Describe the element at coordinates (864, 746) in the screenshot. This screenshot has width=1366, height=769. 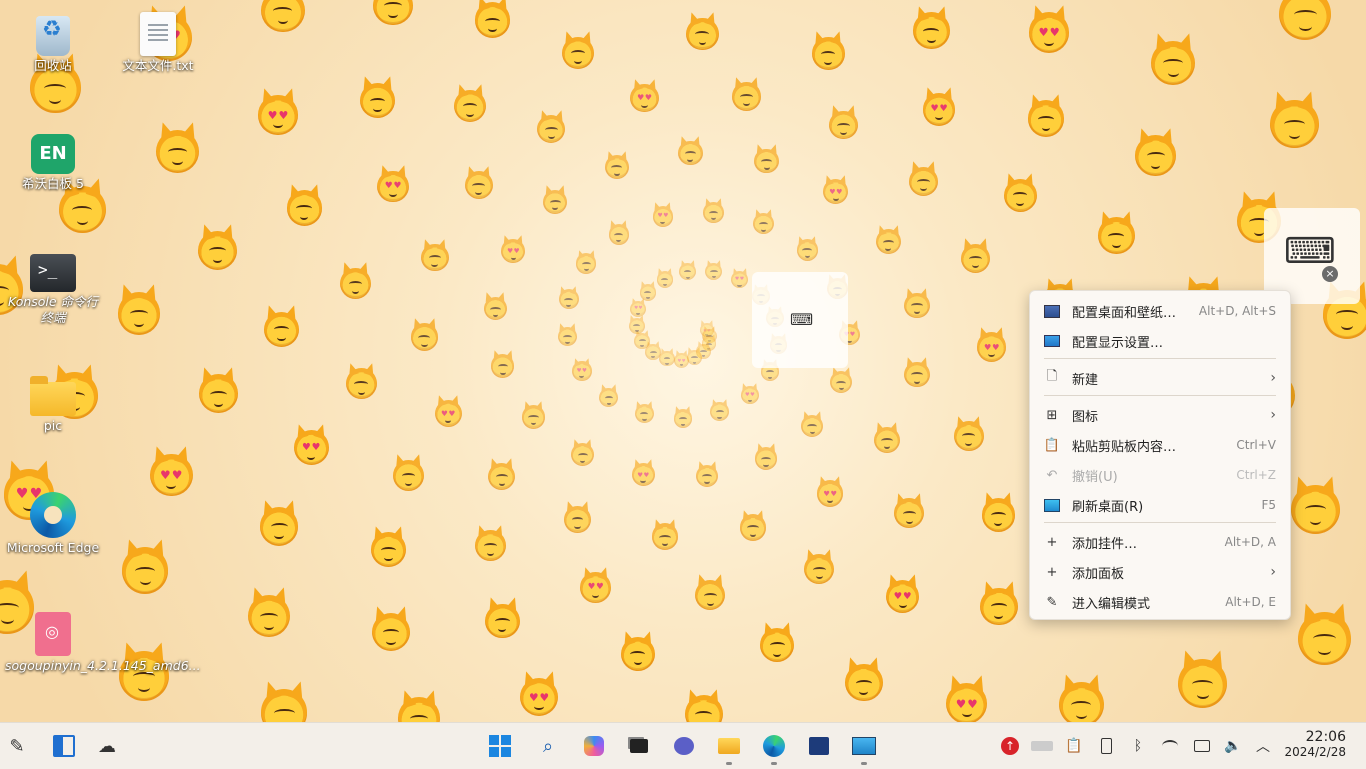
I see `remote-desktop-icon` at that location.